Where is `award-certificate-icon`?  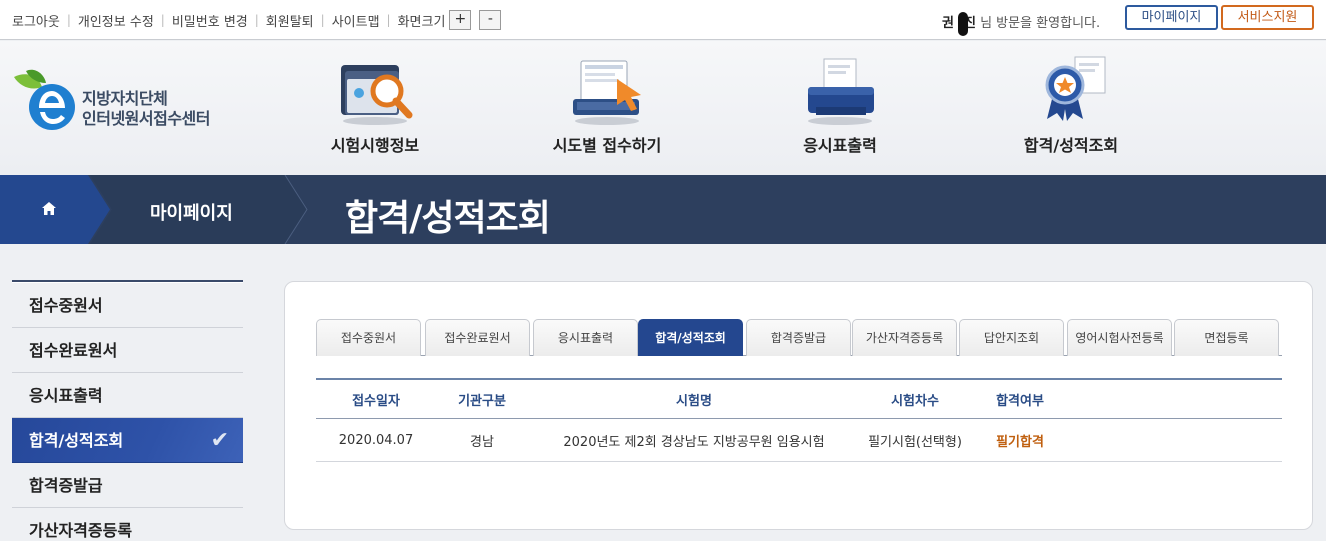
award-certificate-icon is located at coordinates (1075, 88).